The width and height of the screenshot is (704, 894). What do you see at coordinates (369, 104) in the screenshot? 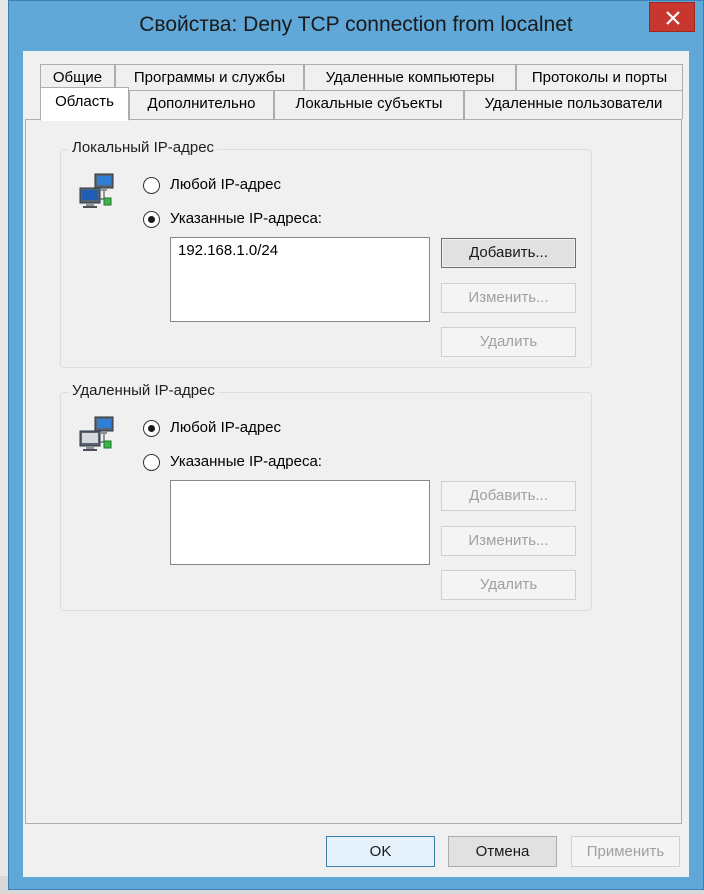
I see `tab-local-principals: Локальные субъекты` at bounding box center [369, 104].